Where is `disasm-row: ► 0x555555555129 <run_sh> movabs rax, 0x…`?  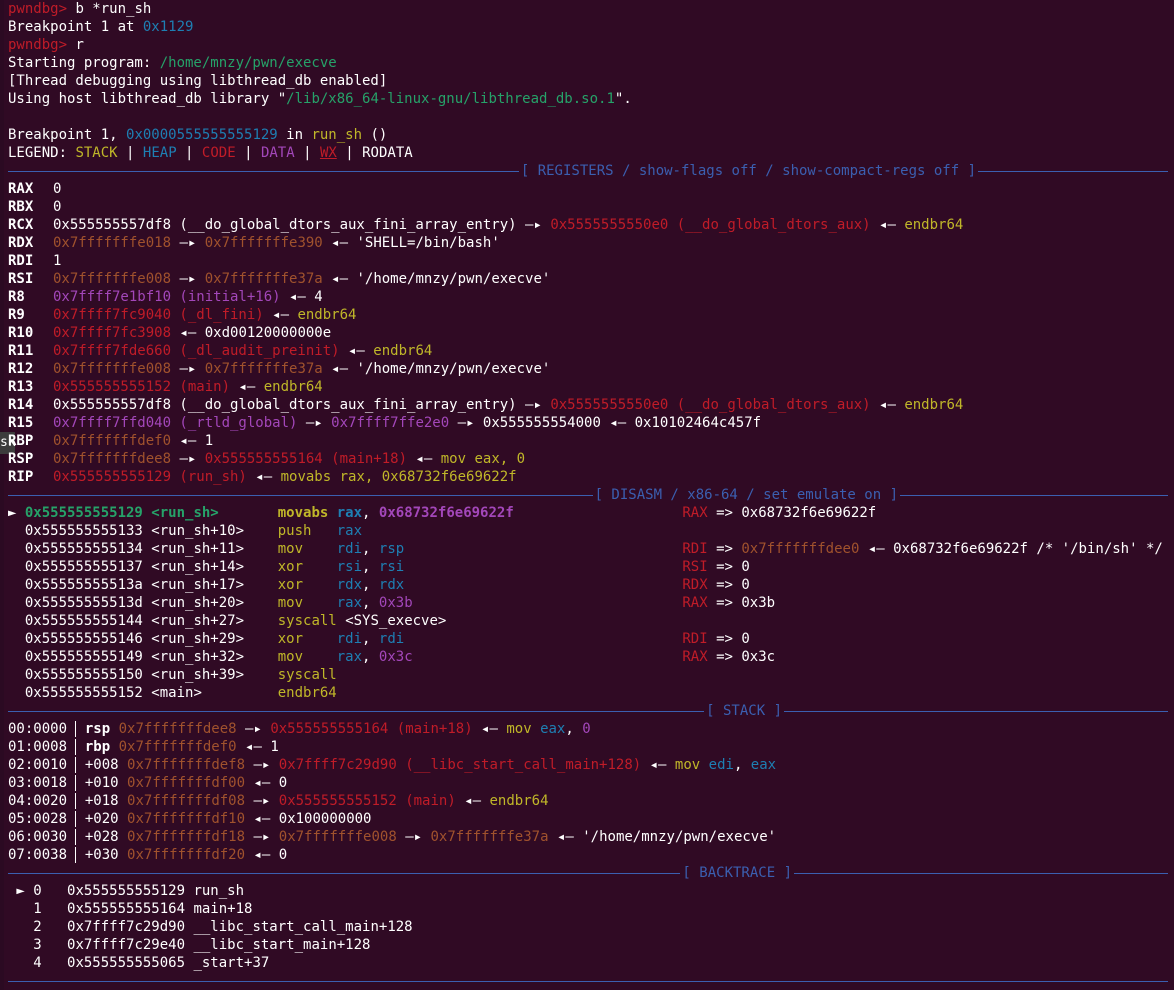 disasm-row: ► 0x555555555129 <run_sh> movabs rax, 0x… is located at coordinates (588, 513).